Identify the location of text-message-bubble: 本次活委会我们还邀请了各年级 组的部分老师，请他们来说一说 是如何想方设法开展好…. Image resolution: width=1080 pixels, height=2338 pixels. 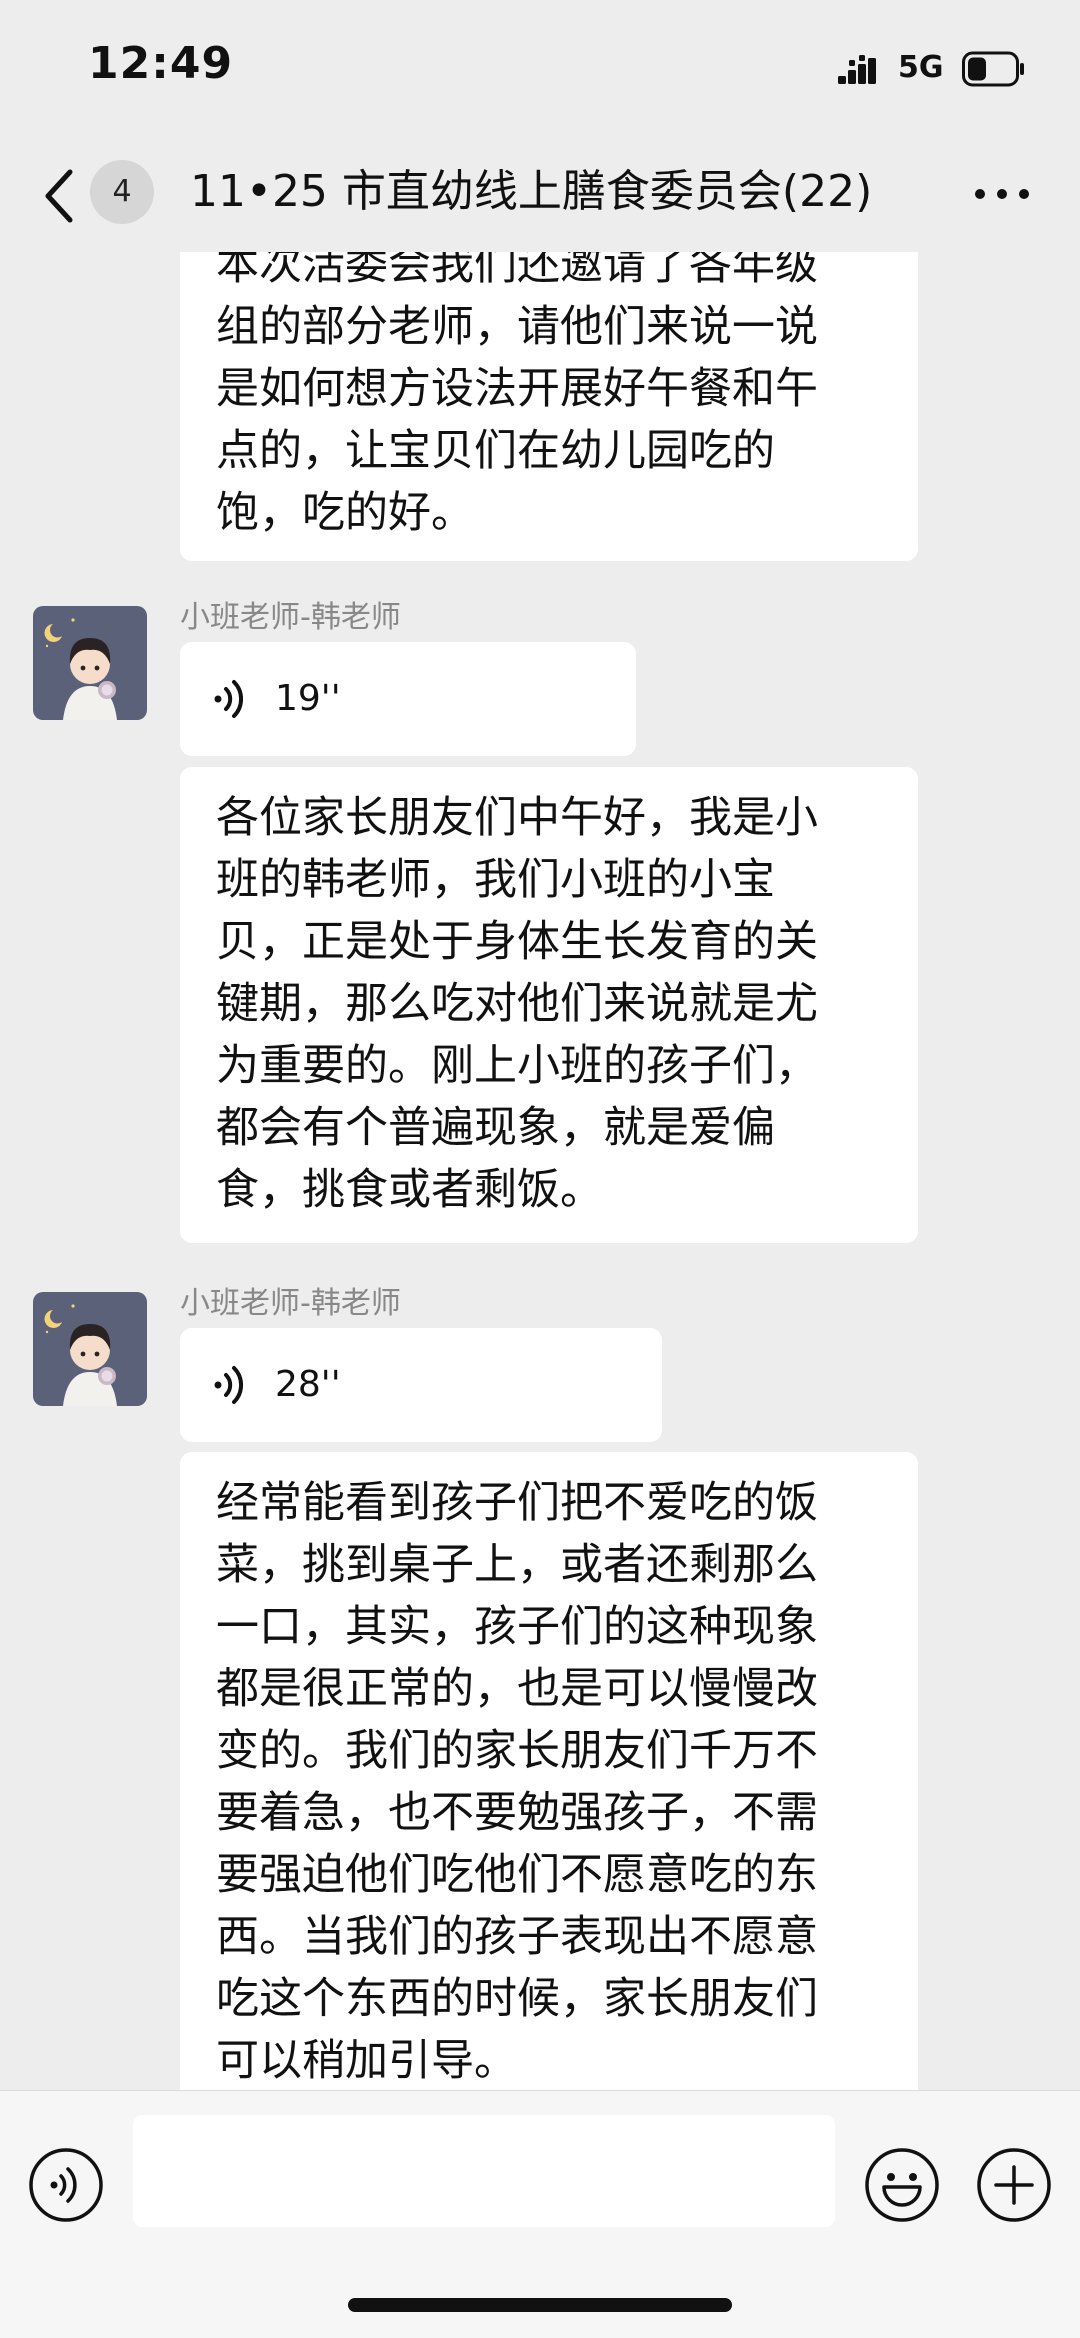
(549, 406).